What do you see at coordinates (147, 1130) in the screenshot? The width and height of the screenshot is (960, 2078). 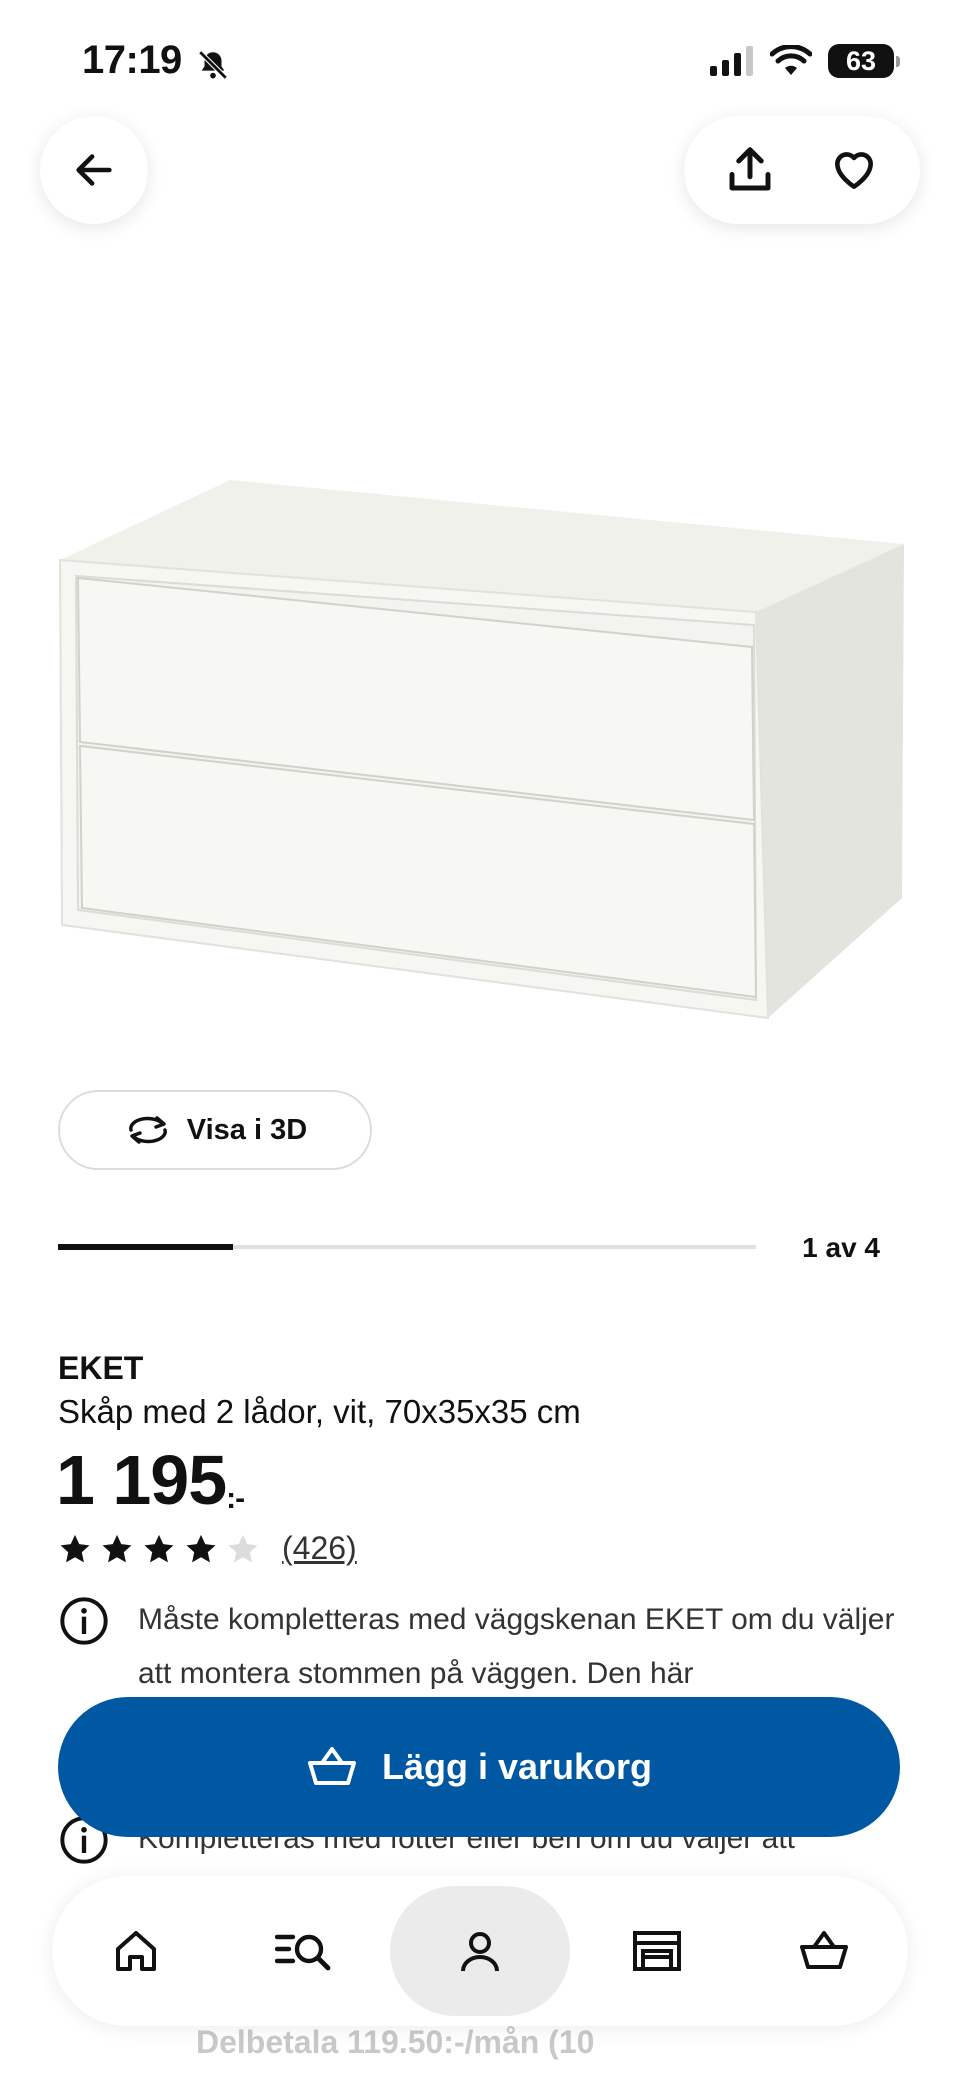 I see `rotate-3d-icon` at bounding box center [147, 1130].